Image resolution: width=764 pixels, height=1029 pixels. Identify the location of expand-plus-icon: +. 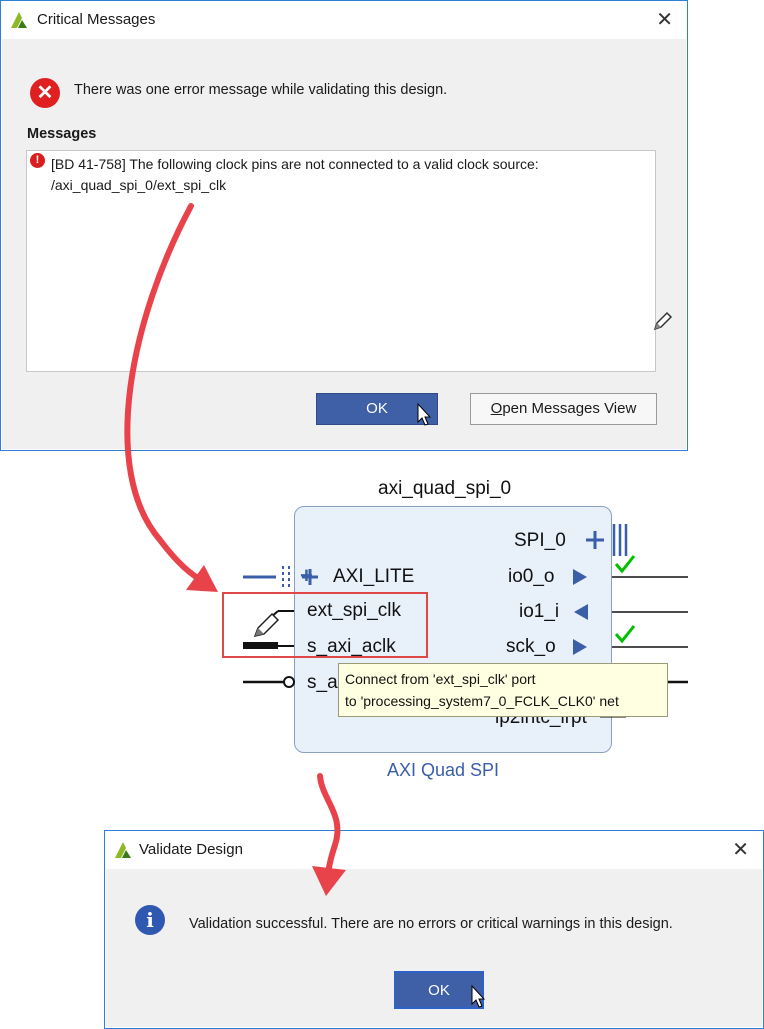
(306, 576).